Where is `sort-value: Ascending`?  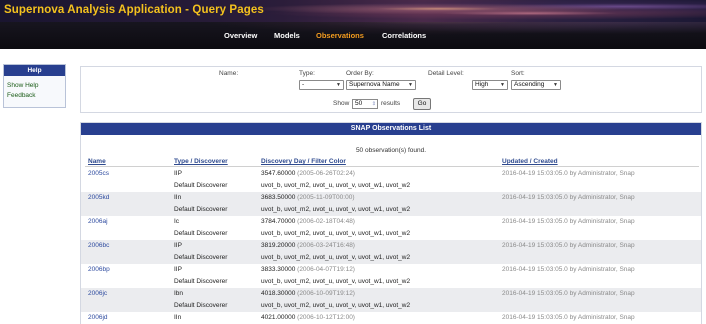
sort-value: Ascending is located at coordinates (529, 84).